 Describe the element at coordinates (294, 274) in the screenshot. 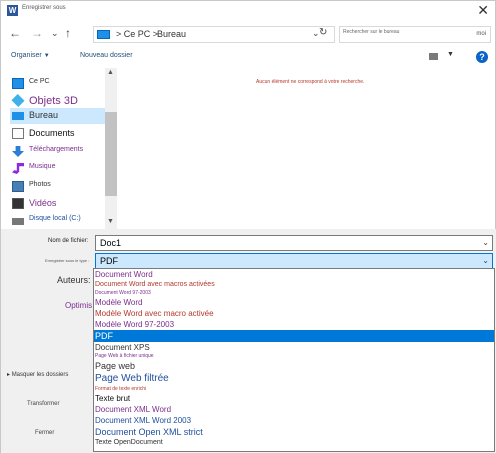

I see `file-type-option: Document Word` at that location.